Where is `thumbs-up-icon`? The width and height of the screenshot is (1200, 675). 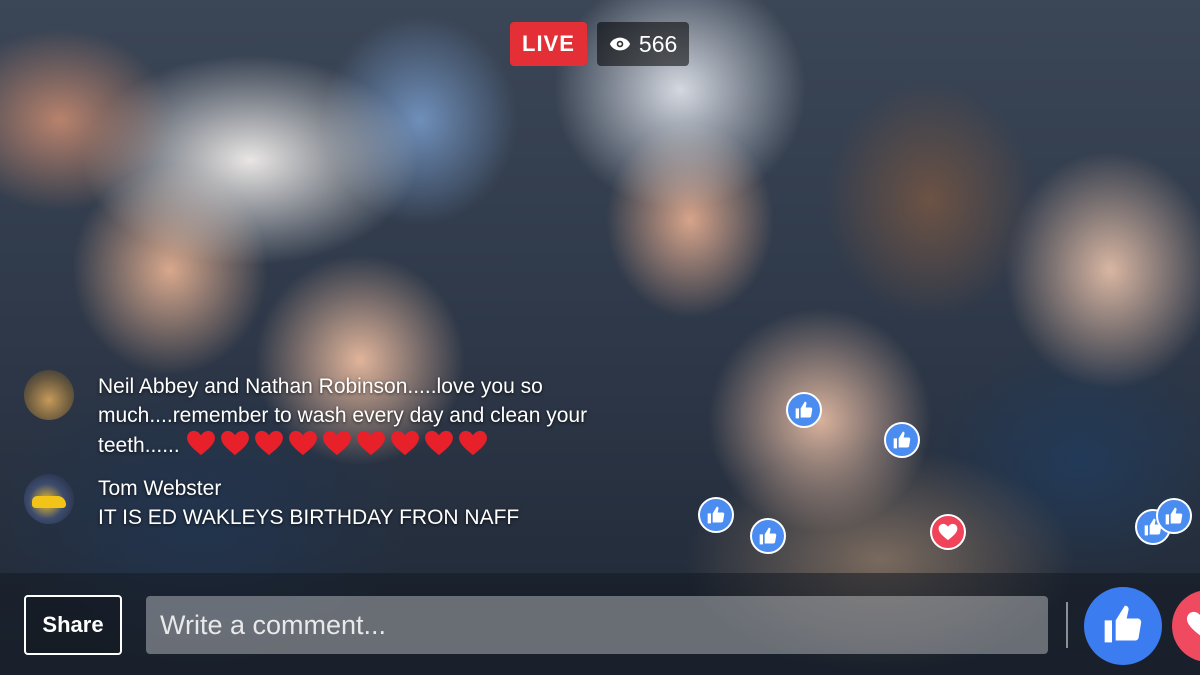 thumbs-up-icon is located at coordinates (1123, 626).